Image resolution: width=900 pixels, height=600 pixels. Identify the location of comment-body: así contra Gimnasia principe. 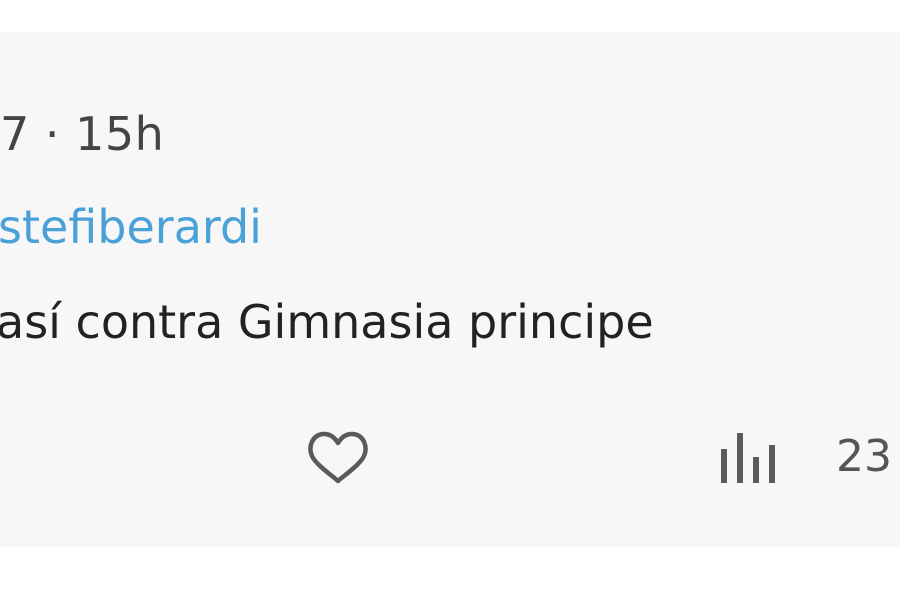
(327, 322).